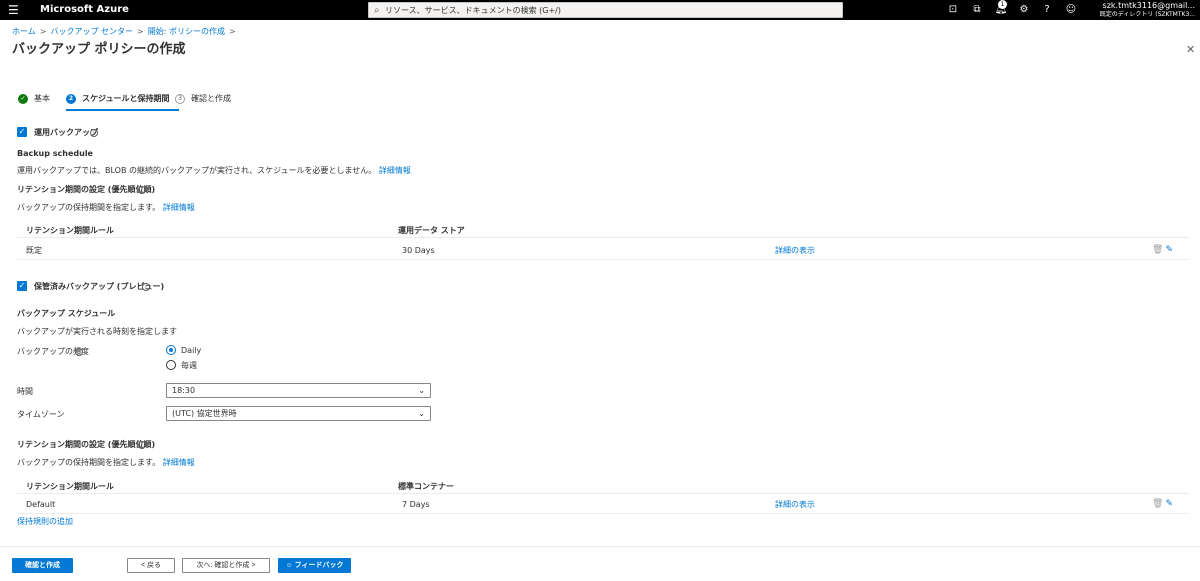 The image size is (1200, 581). What do you see at coordinates (211, 98) in the screenshot?
I see `tab-review-create-label: 確認と作成` at bounding box center [211, 98].